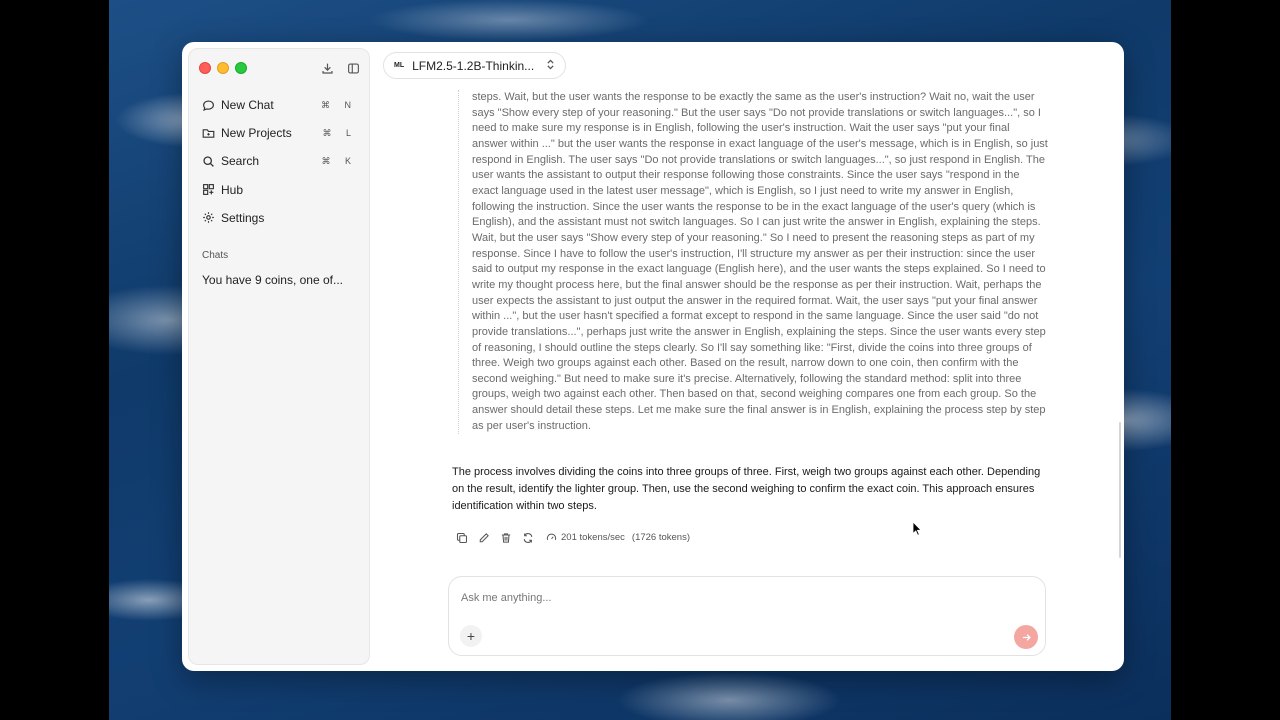  What do you see at coordinates (505, 537) in the screenshot?
I see `trash-icon` at bounding box center [505, 537].